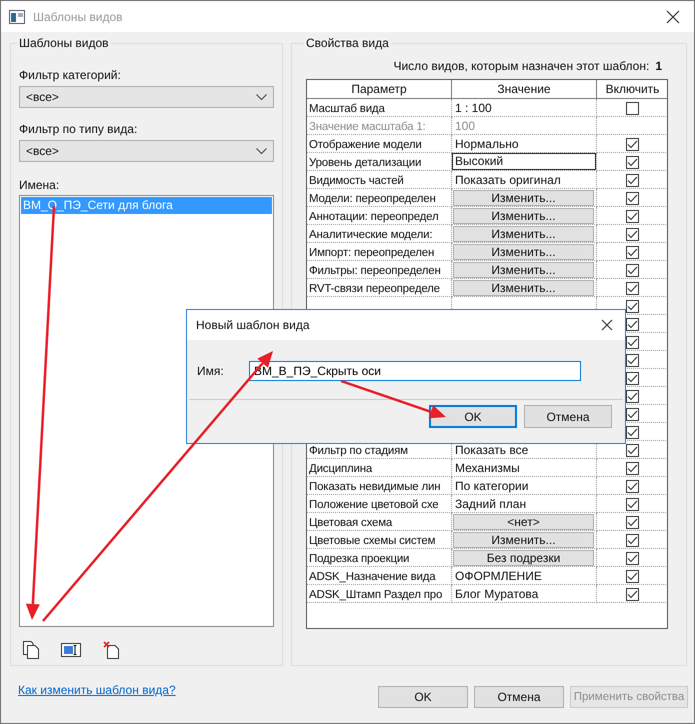 The width and height of the screenshot is (695, 724). What do you see at coordinates (356, 180) in the screenshot?
I see `parameter-name: Видимость частей` at bounding box center [356, 180].